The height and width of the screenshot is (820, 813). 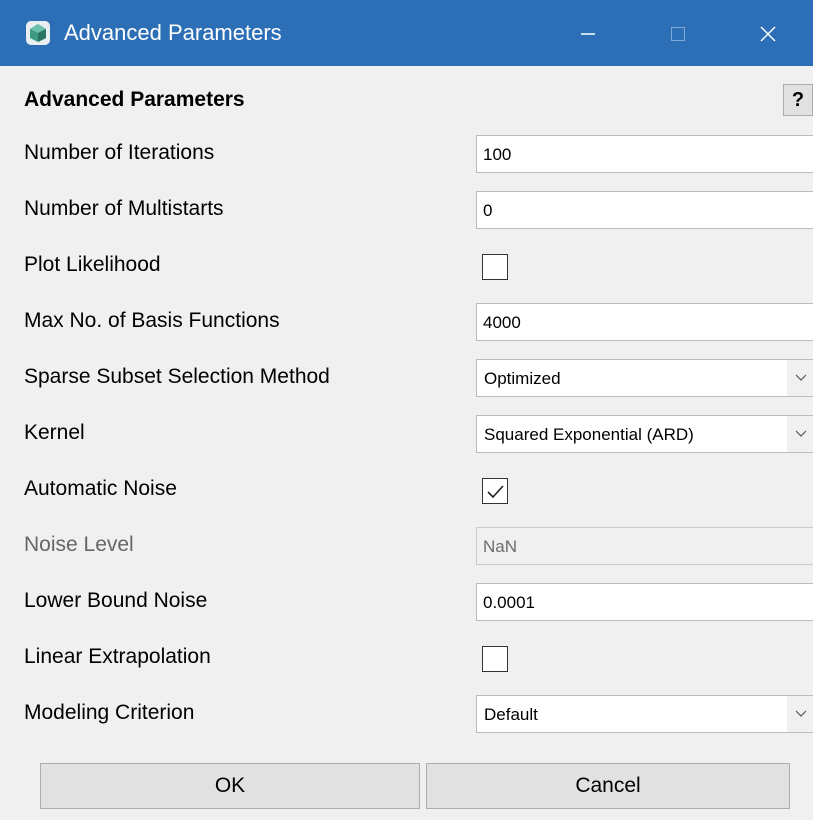 I want to click on auto-noise-checkbox, so click(x=495, y=491).